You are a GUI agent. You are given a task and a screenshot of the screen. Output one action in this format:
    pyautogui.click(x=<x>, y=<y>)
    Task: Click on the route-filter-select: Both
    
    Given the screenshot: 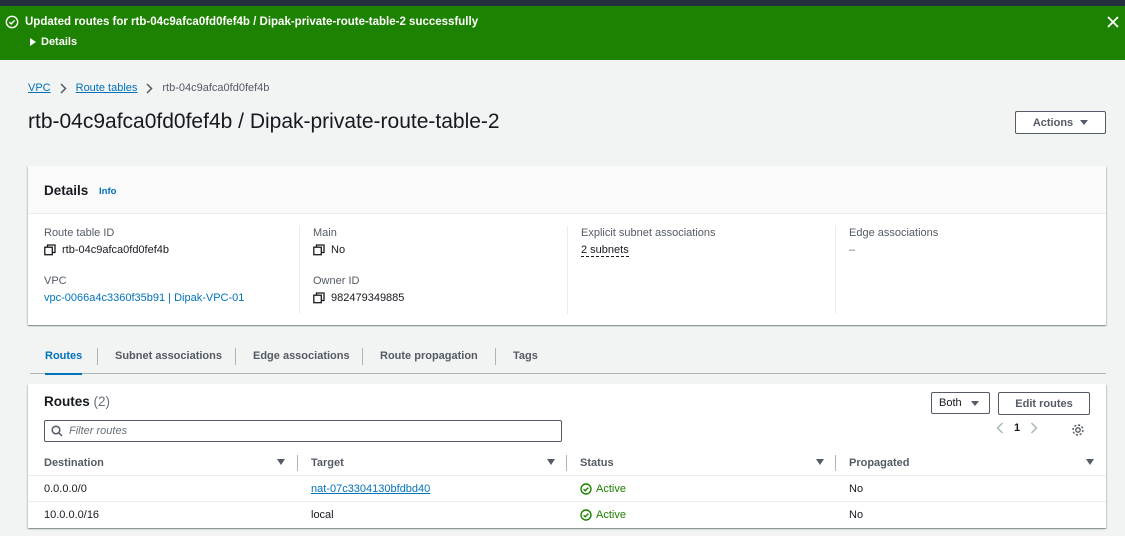 What is the action you would take?
    pyautogui.click(x=960, y=403)
    